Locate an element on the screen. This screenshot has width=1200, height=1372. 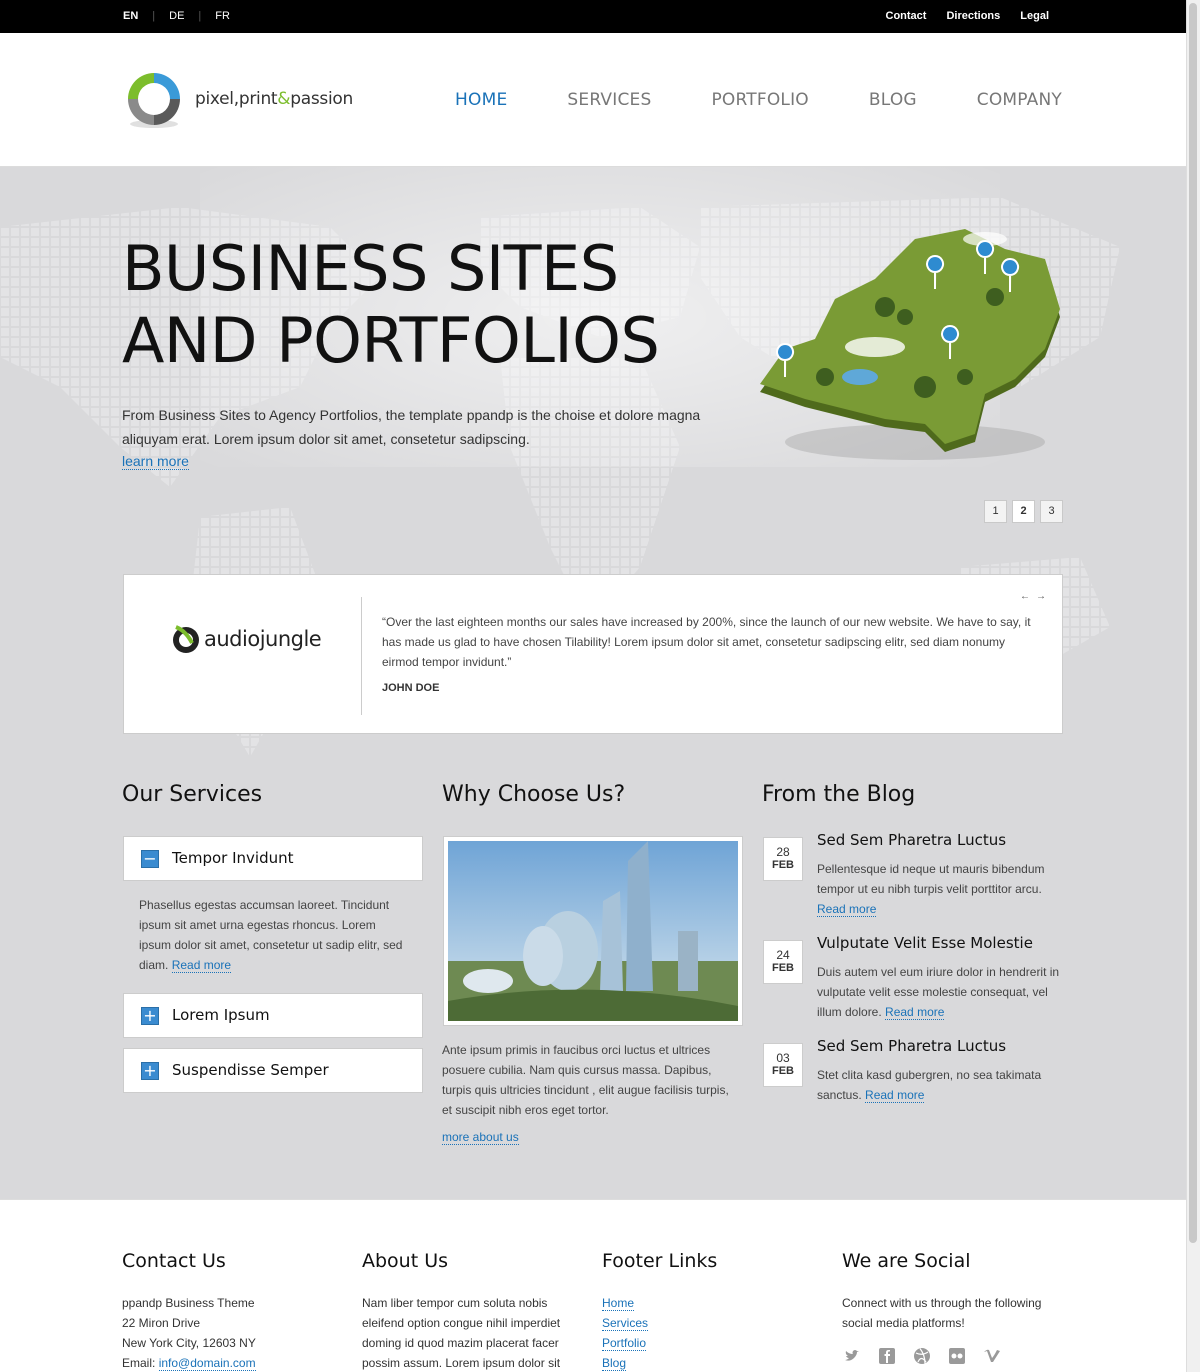
nav-portfolio: PORTFOLIO is located at coordinates (759, 100).